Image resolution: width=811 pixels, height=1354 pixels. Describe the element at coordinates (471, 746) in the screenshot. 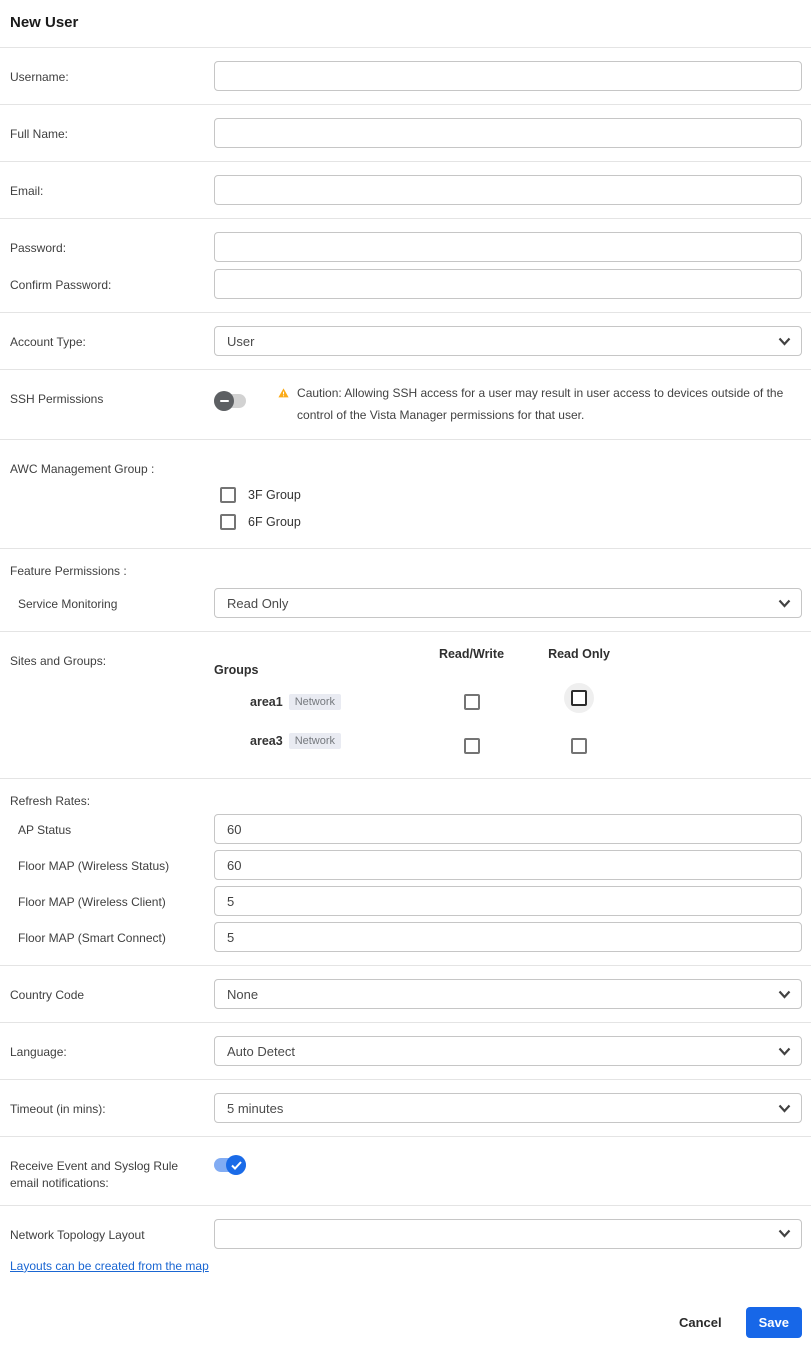

I see `area3-read-write-checkbox` at that location.